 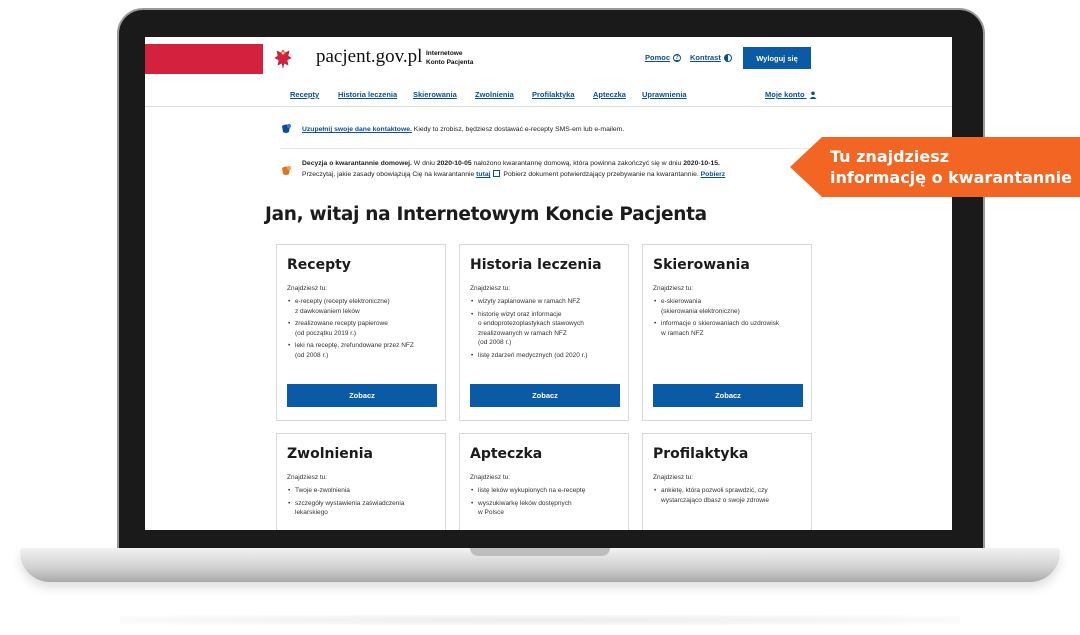 What do you see at coordinates (483, 174) in the screenshot?
I see `quarantine-rules-link: tutaj` at bounding box center [483, 174].